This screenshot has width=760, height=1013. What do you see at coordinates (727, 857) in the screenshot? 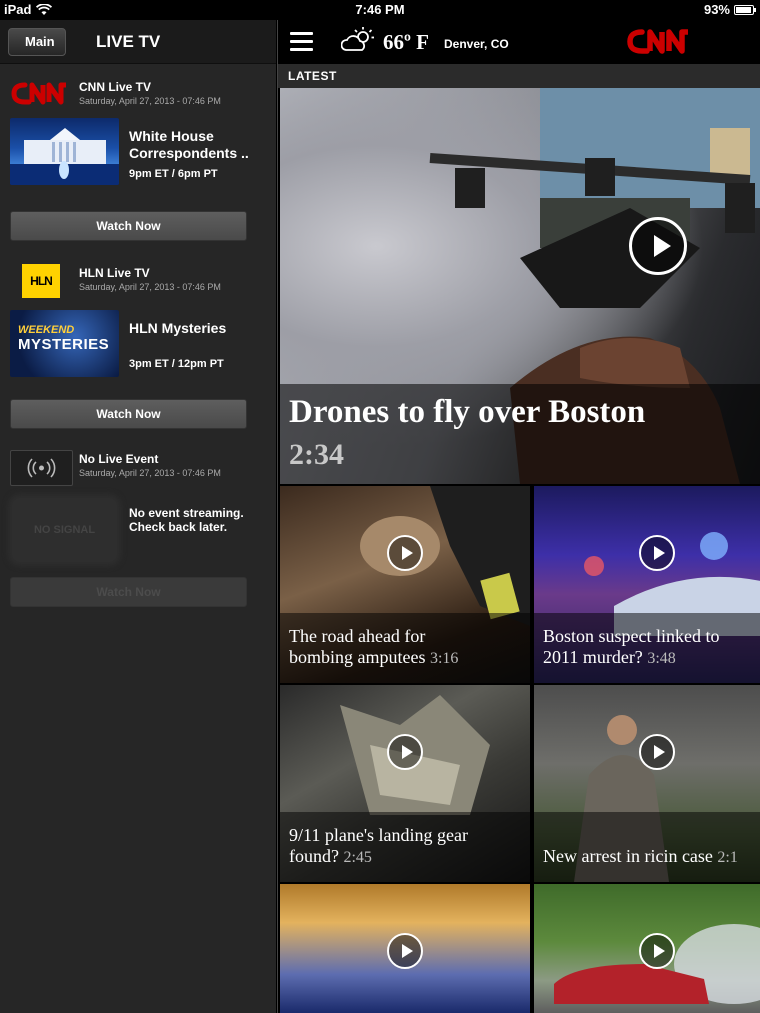
I see `video-duration: 2:1` at bounding box center [727, 857].